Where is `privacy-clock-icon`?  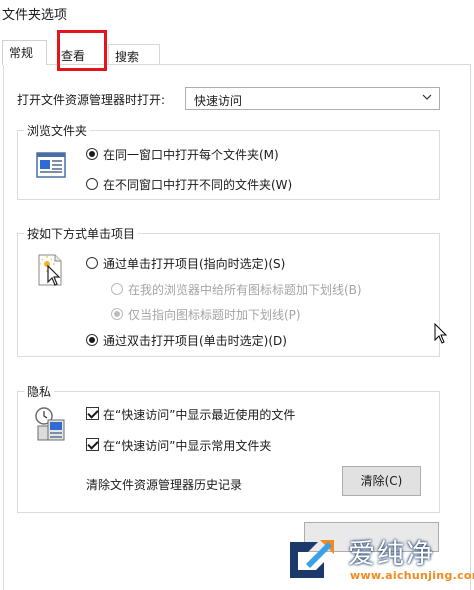
privacy-clock-icon is located at coordinates (51, 424).